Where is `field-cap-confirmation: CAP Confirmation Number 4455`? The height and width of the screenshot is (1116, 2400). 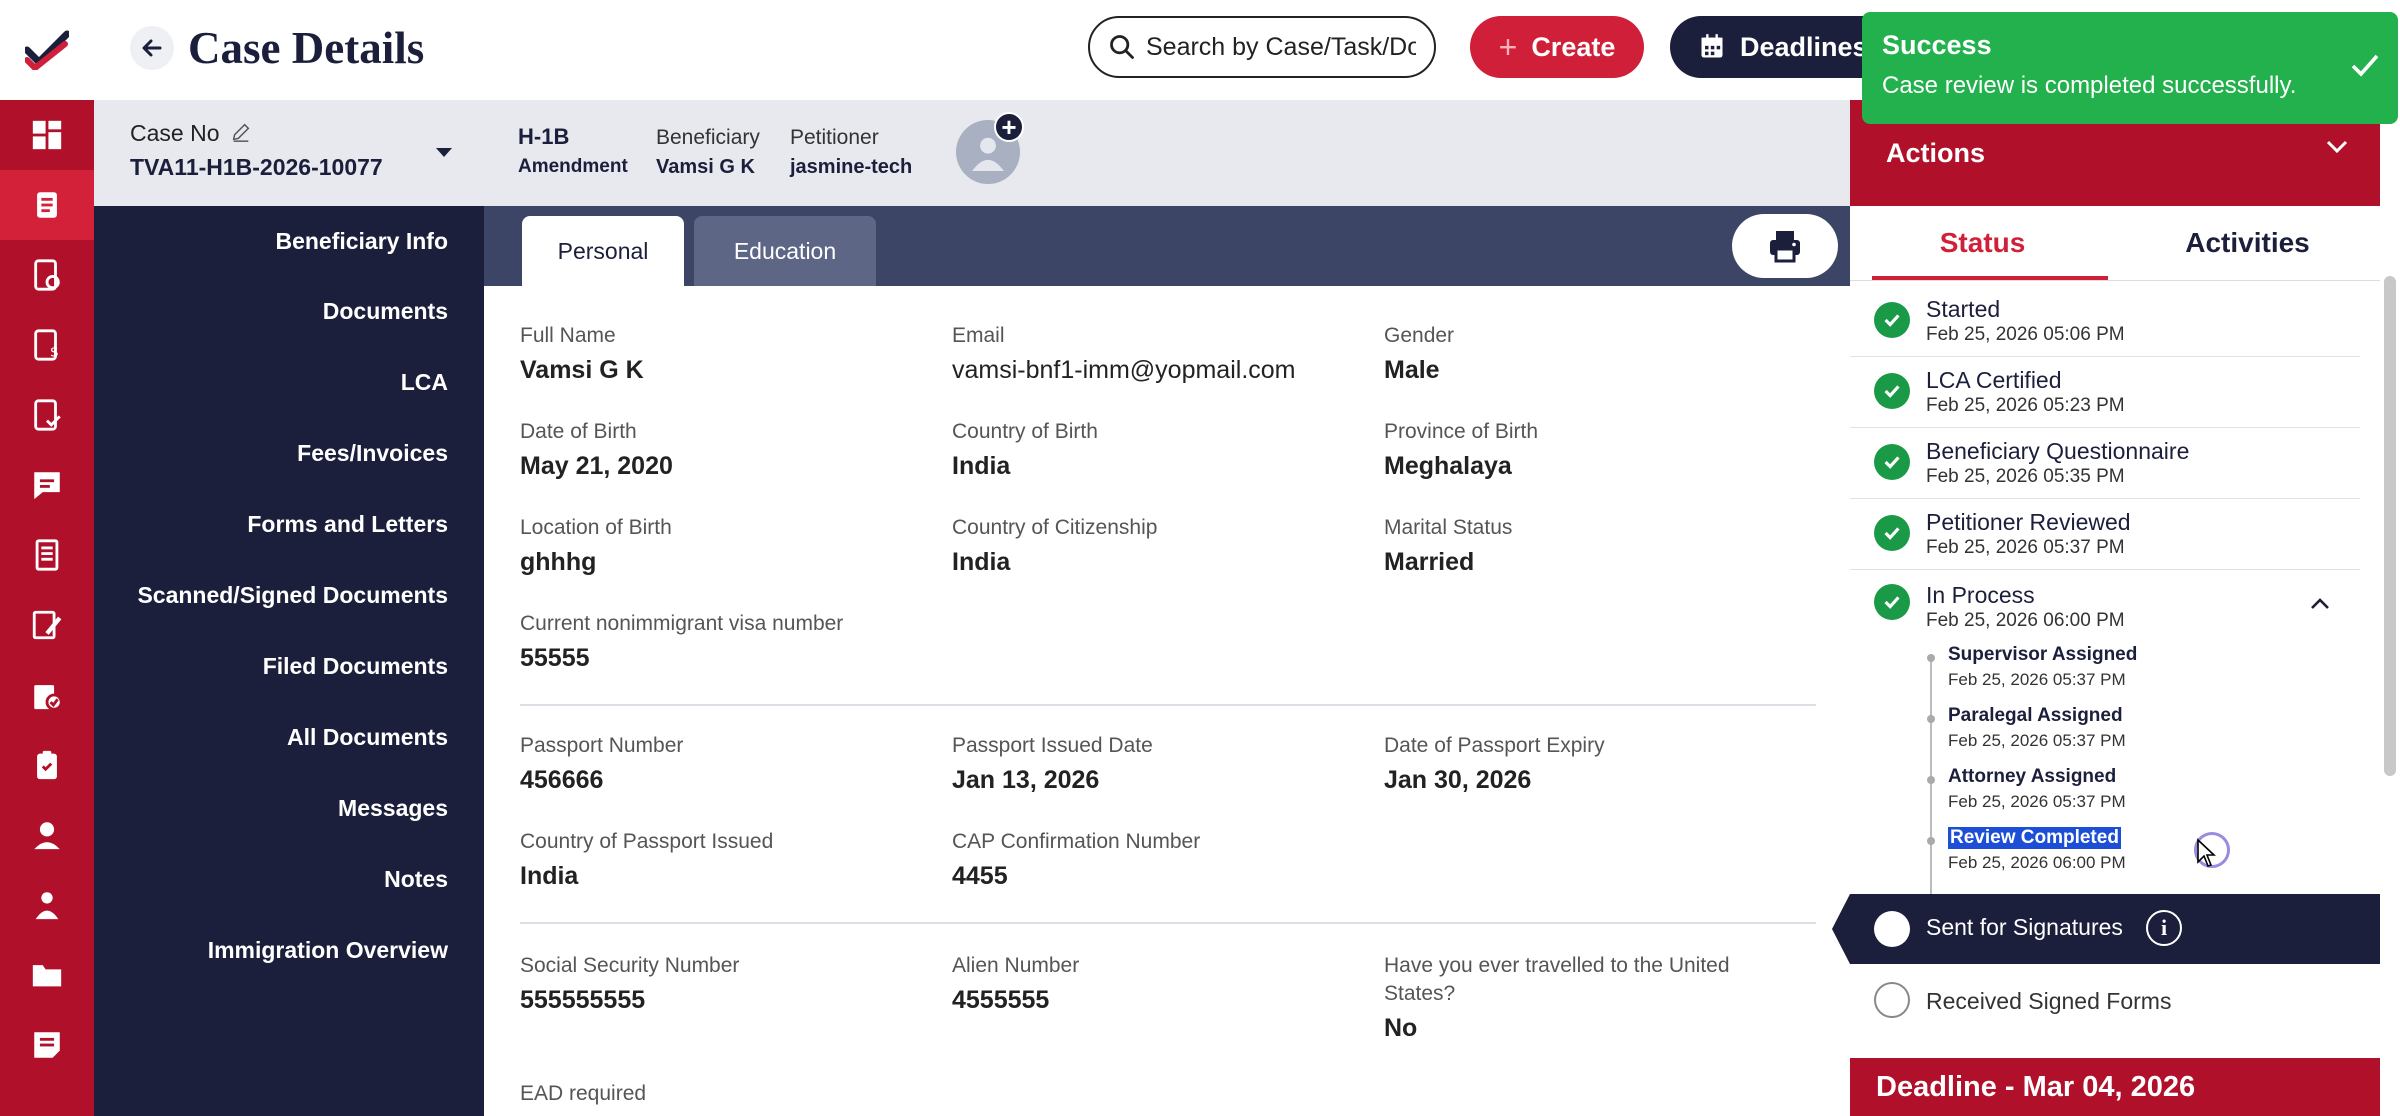
field-cap-confirmation: CAP Confirmation Number 4455 is located at coordinates (1076, 859).